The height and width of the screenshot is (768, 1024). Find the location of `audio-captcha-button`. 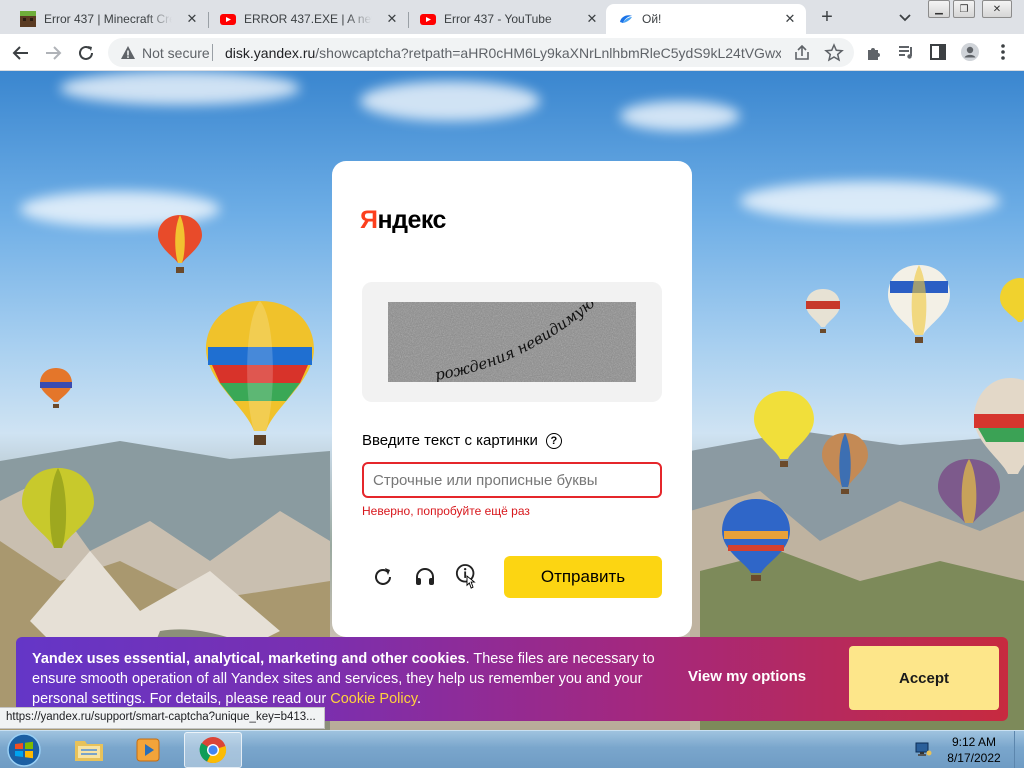

audio-captcha-button is located at coordinates (425, 577).